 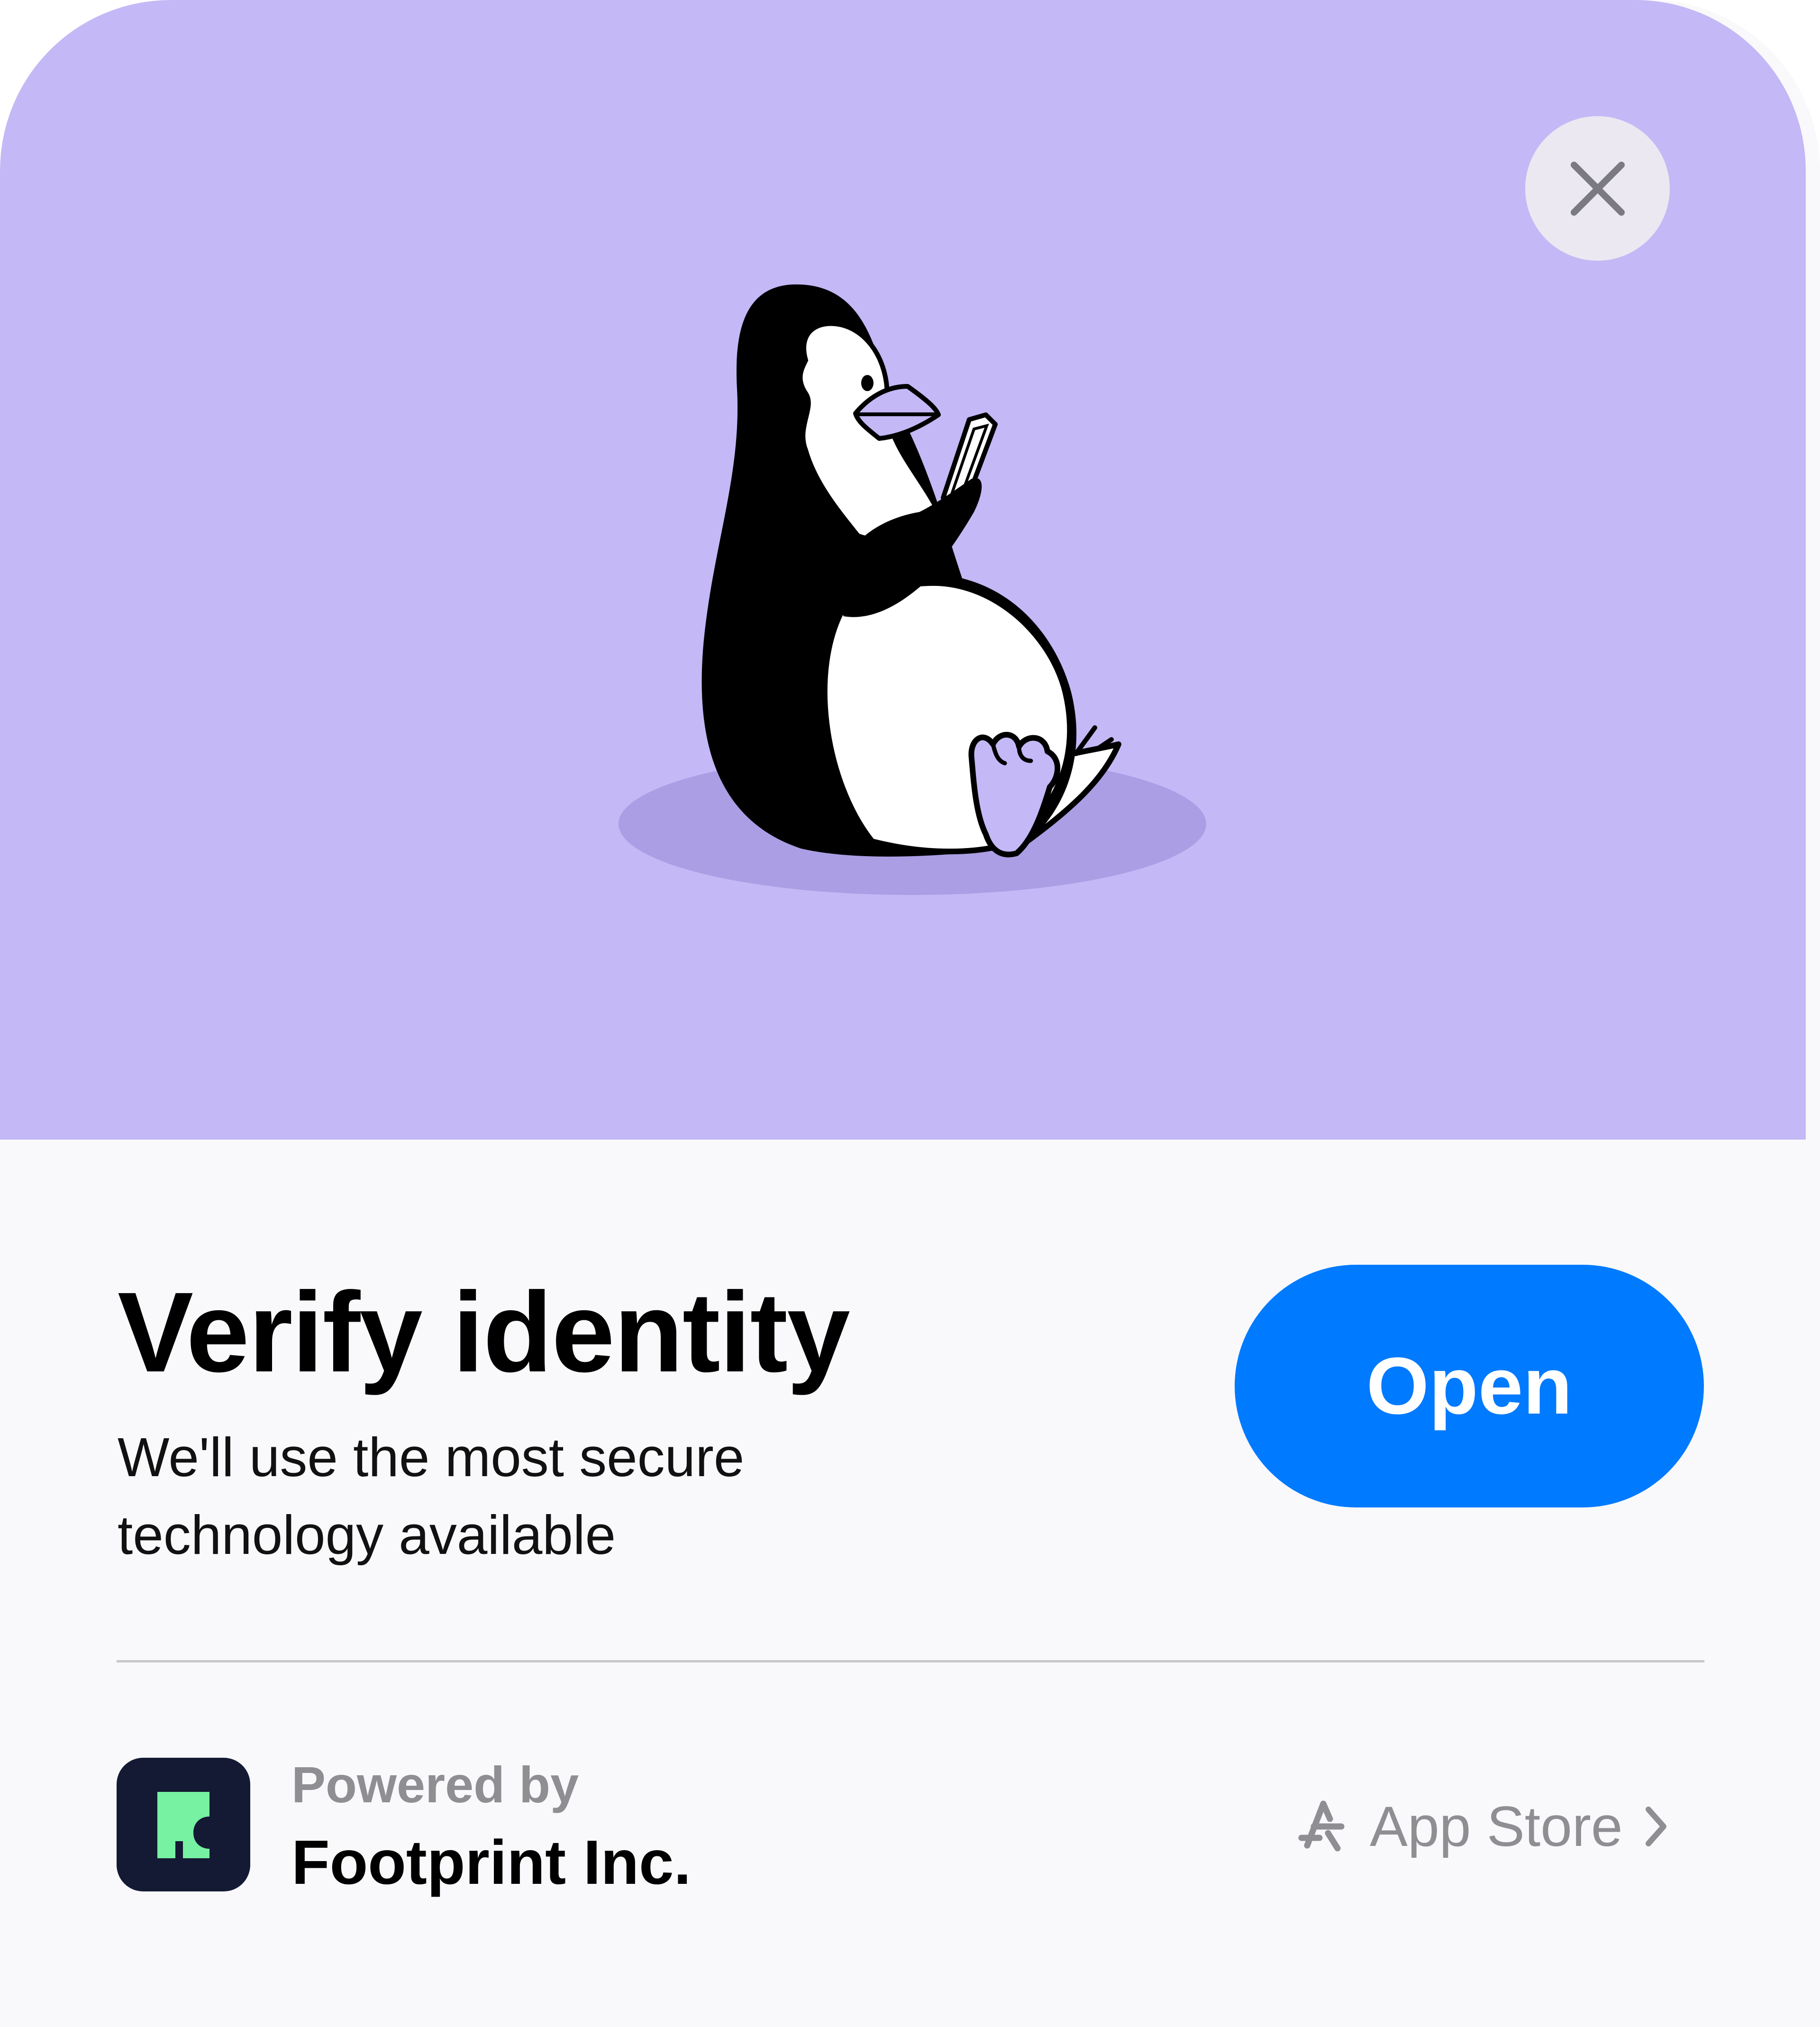 What do you see at coordinates (910, 1661) in the screenshot?
I see `divider` at bounding box center [910, 1661].